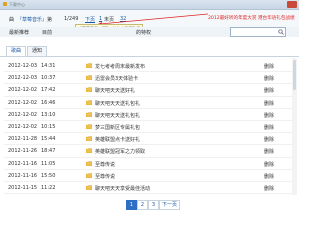 The width and height of the screenshot is (320, 240). What do you see at coordinates (12, 20) in the screenshot?
I see `category-label: 曲` at bounding box center [12, 20].